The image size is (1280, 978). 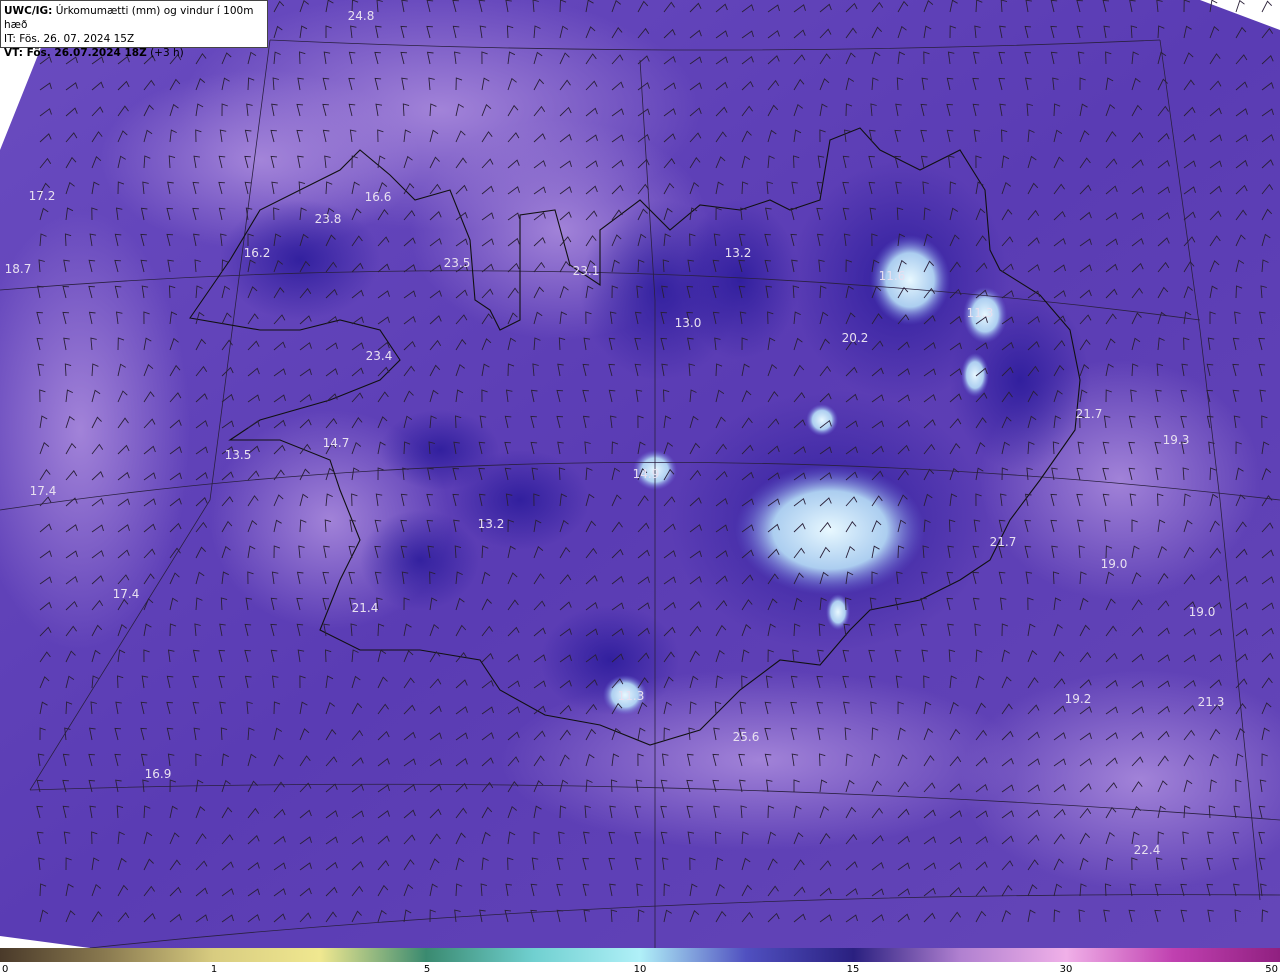 What do you see at coordinates (640, 963) in the screenshot?
I see `colorbar: 0 1 5 10 15 30 50` at bounding box center [640, 963].